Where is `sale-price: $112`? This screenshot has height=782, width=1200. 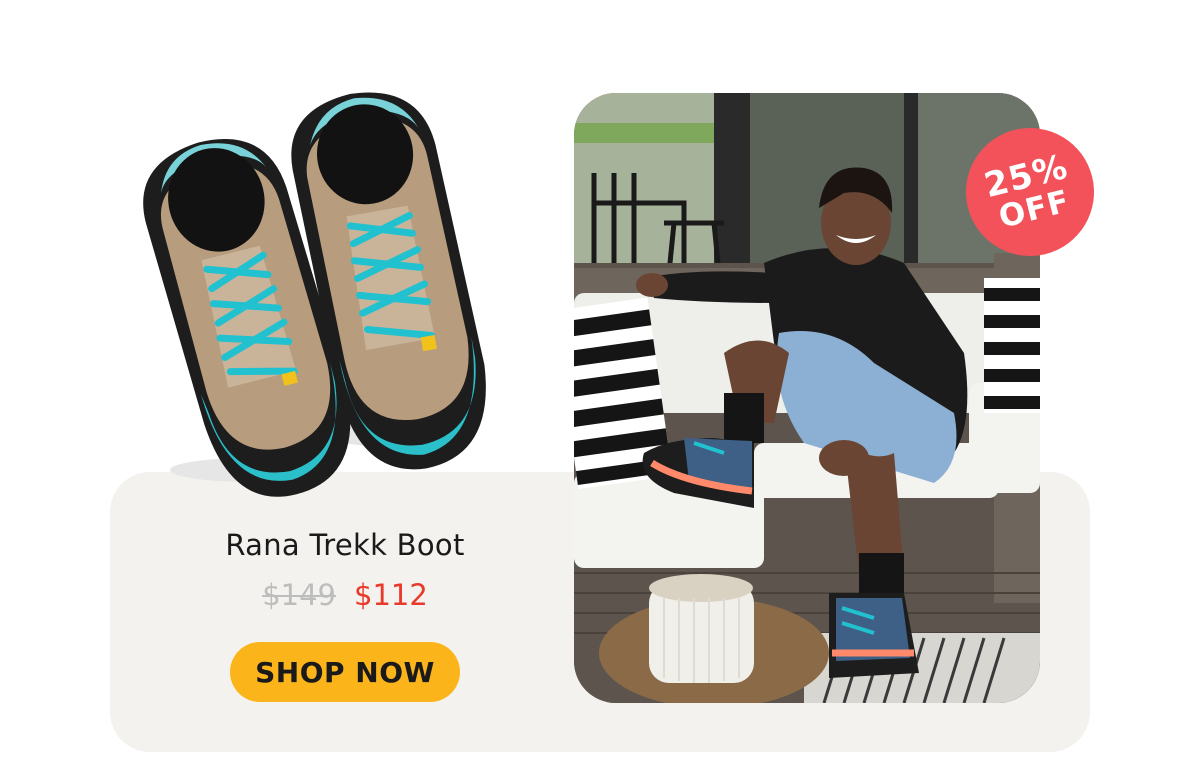 sale-price: $112 is located at coordinates (391, 595).